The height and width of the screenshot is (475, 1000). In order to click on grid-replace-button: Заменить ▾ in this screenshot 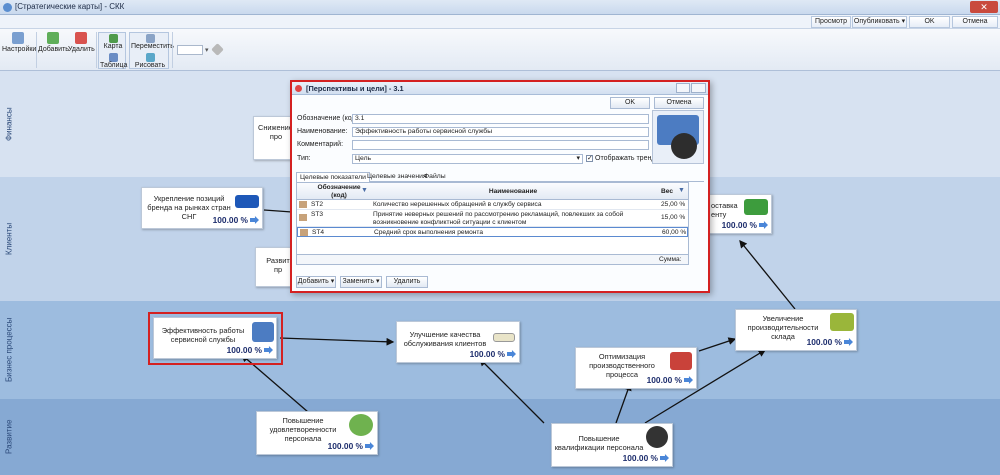, I will do `click(361, 282)`.